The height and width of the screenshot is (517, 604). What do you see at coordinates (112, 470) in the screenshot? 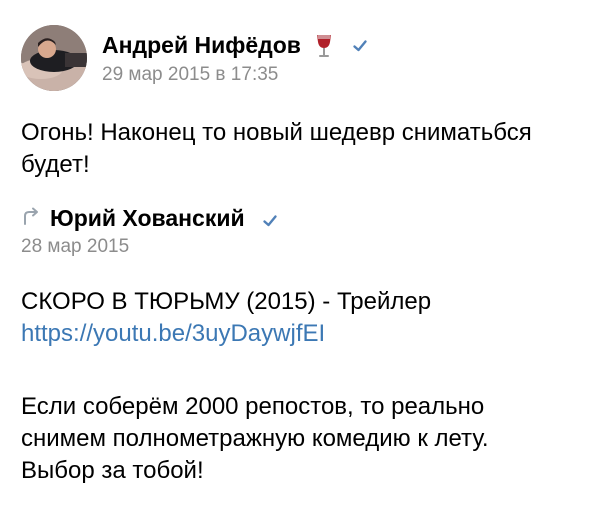
I see `repost-body-line: Выбор за тобой!` at bounding box center [112, 470].